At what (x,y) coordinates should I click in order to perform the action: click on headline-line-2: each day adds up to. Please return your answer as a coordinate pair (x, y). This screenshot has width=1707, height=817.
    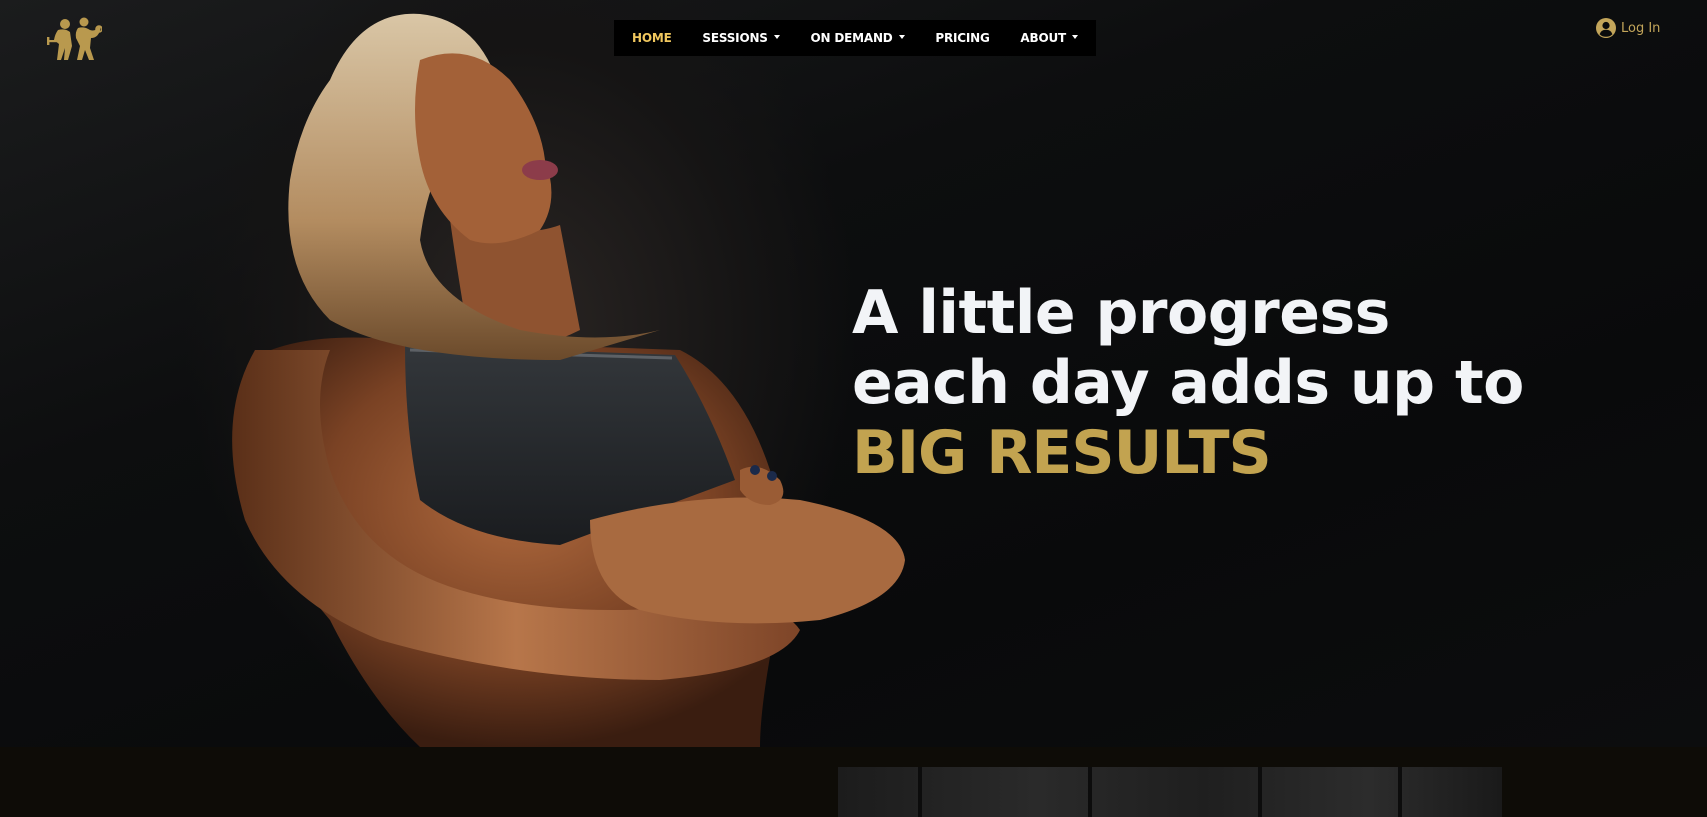
    Looking at the image, I should click on (1188, 383).